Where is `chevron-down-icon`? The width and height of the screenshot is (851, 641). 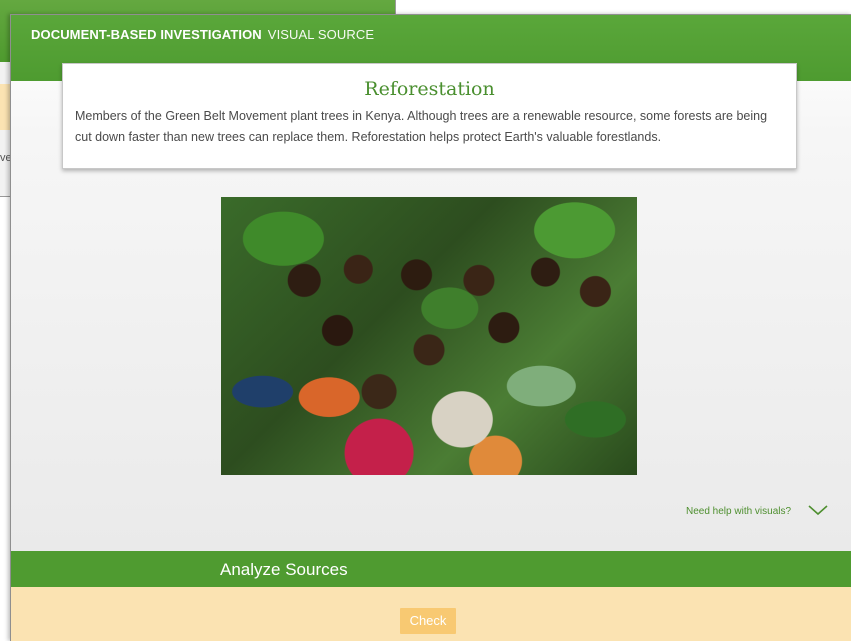
chevron-down-icon is located at coordinates (818, 510).